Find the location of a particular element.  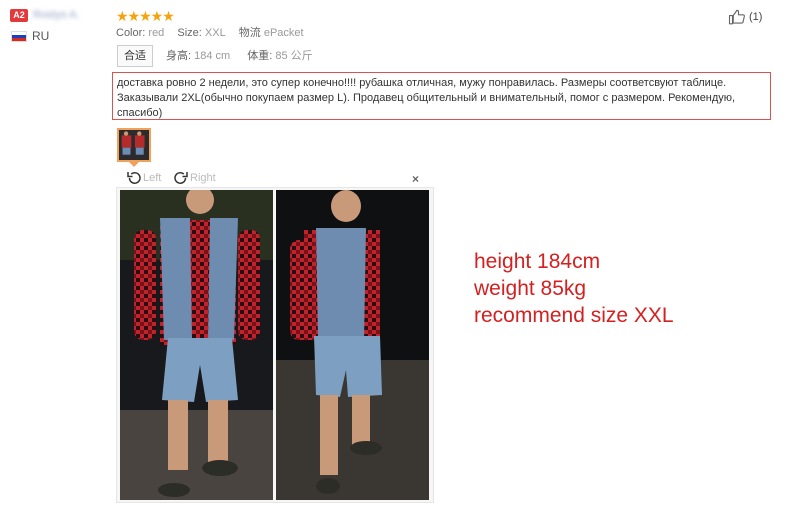

order-info: Color: red Size: XXL 物流 ePacket is located at coordinates (215, 33).